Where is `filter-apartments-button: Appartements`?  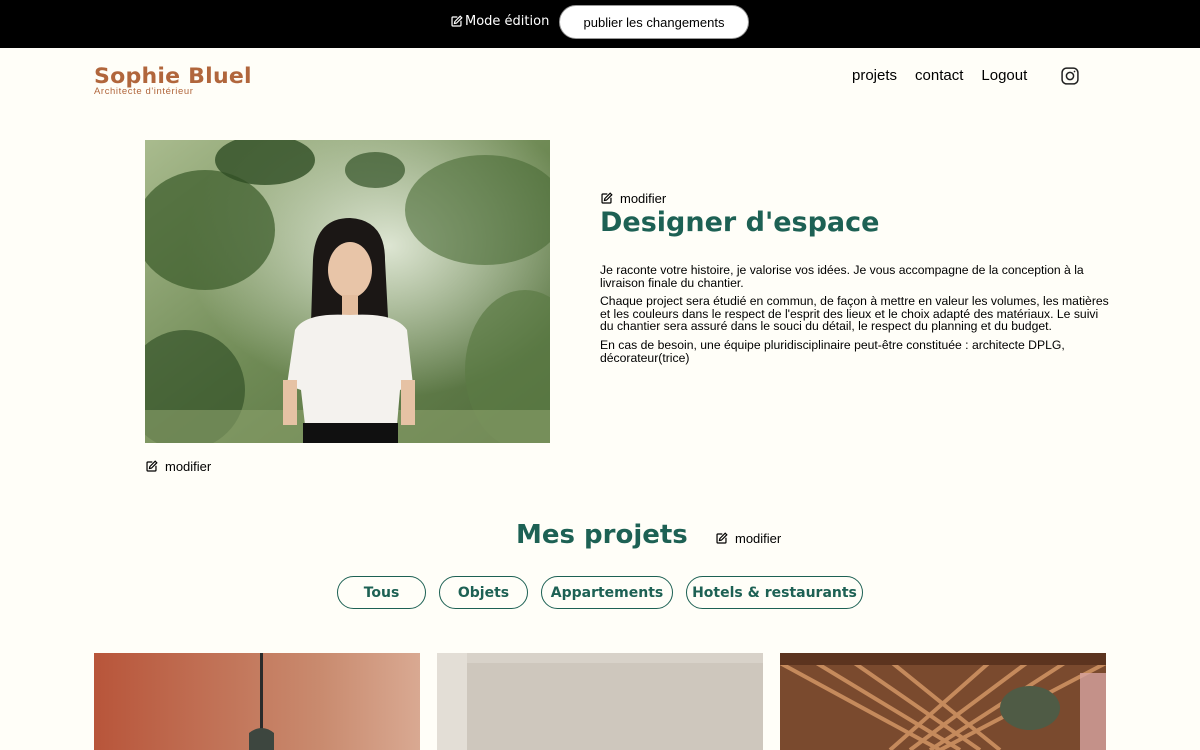 filter-apartments-button: Appartements is located at coordinates (607, 592).